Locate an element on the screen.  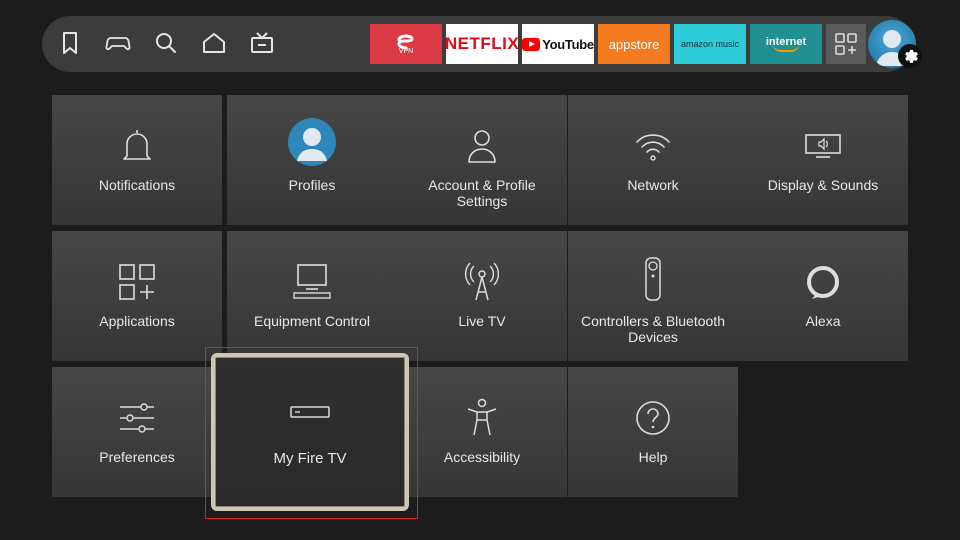
tile-equipment-control: Equipment Control is located at coordinates (312, 296).